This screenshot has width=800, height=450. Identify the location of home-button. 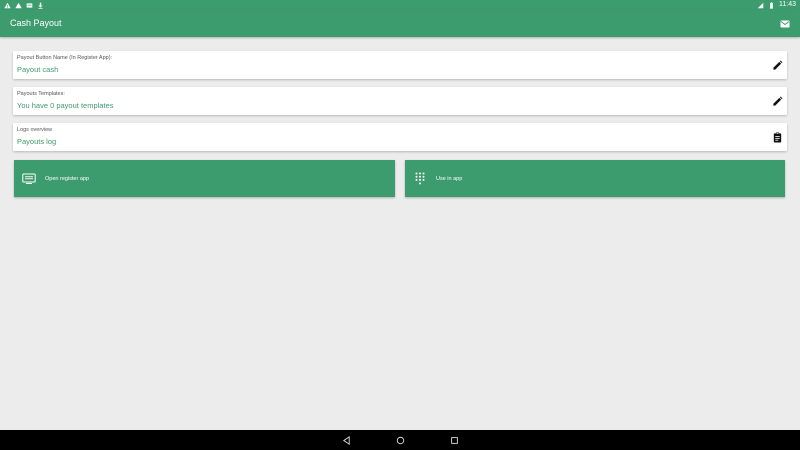
(400, 440).